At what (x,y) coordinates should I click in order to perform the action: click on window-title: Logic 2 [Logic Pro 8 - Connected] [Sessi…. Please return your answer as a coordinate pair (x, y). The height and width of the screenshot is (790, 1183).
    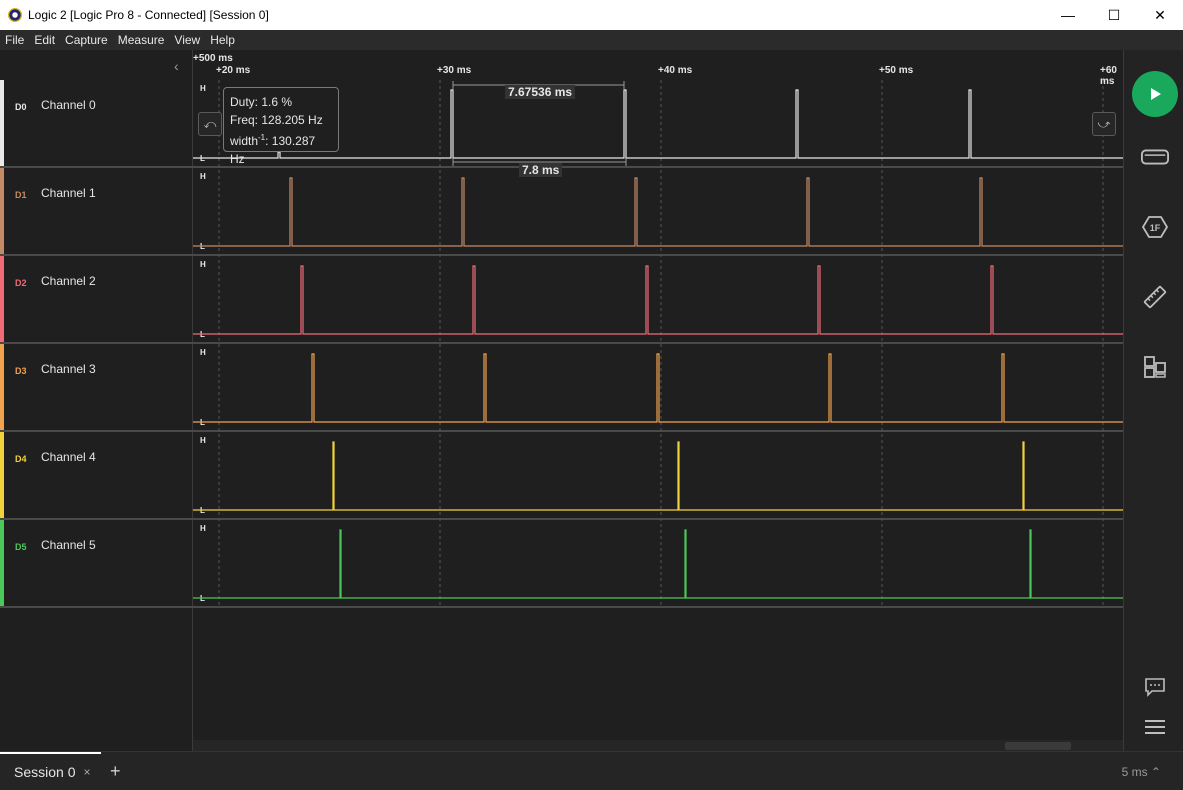
    Looking at the image, I should click on (148, 15).